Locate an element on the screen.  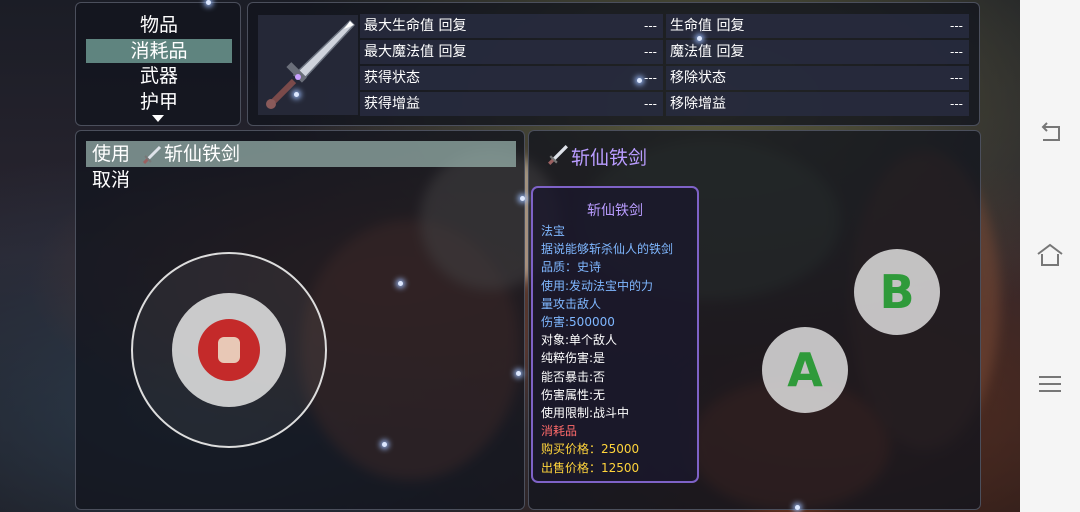
effect-label: 魔法值 回复 is located at coordinates (707, 52).